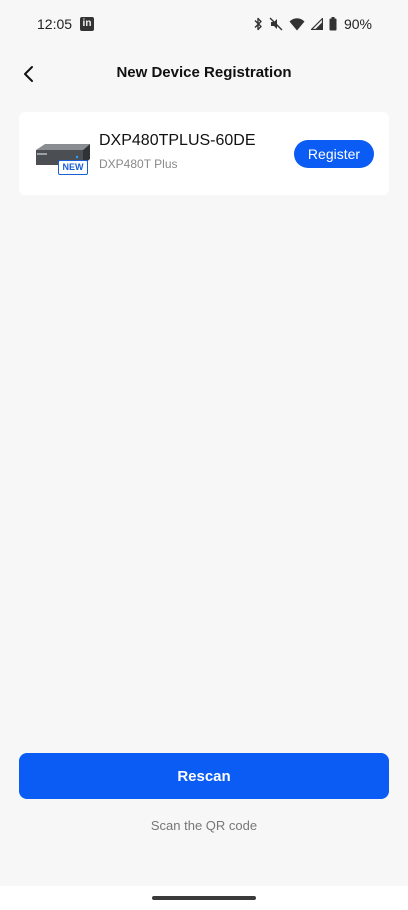 Image resolution: width=408 pixels, height=910 pixels. I want to click on header: New Device Registration, so click(204, 74).